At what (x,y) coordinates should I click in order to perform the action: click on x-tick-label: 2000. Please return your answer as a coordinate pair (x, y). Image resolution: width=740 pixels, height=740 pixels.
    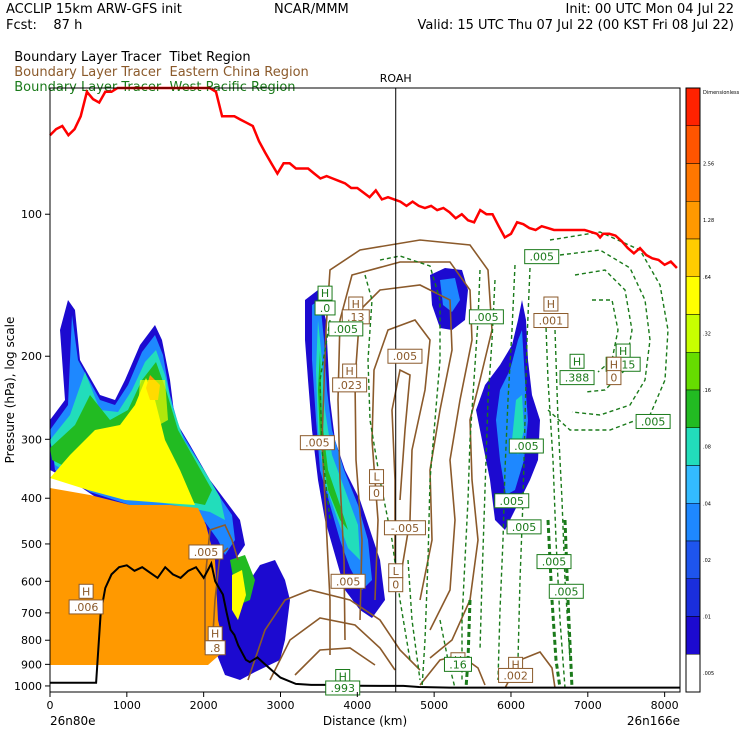
    Looking at the image, I should click on (204, 705).